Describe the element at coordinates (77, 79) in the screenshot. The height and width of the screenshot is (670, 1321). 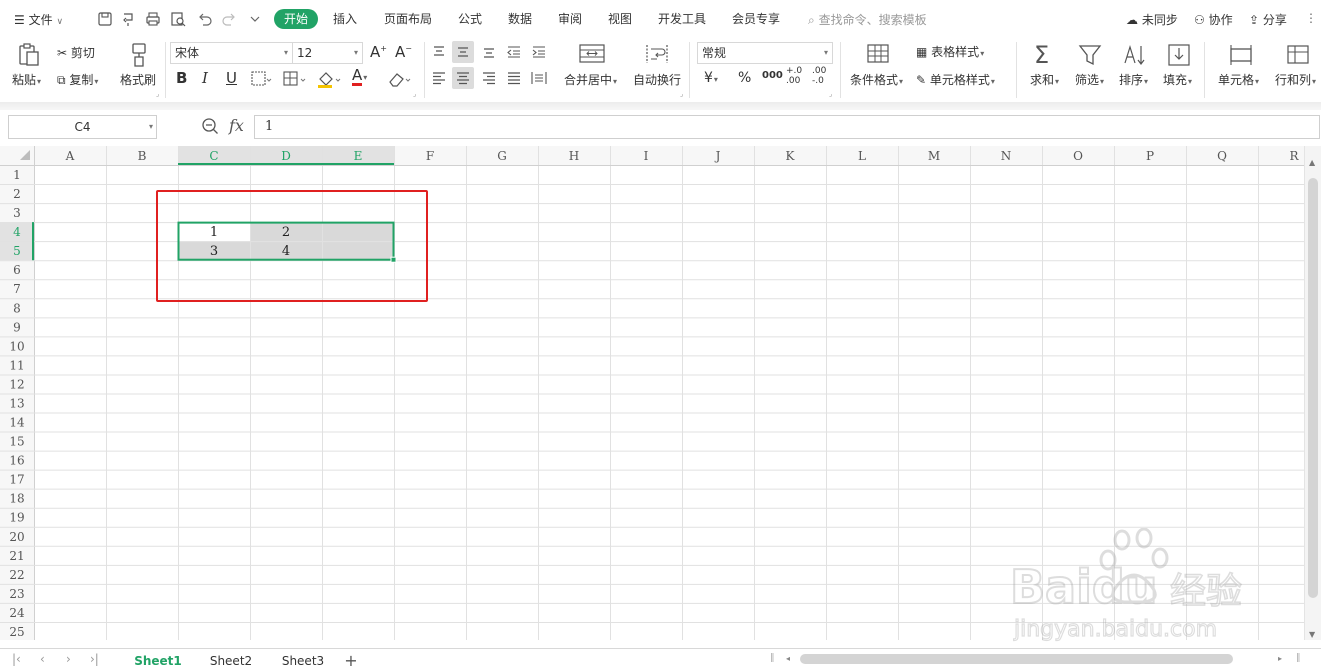
I see `copy-button: ⧉ 复制▾` at that location.